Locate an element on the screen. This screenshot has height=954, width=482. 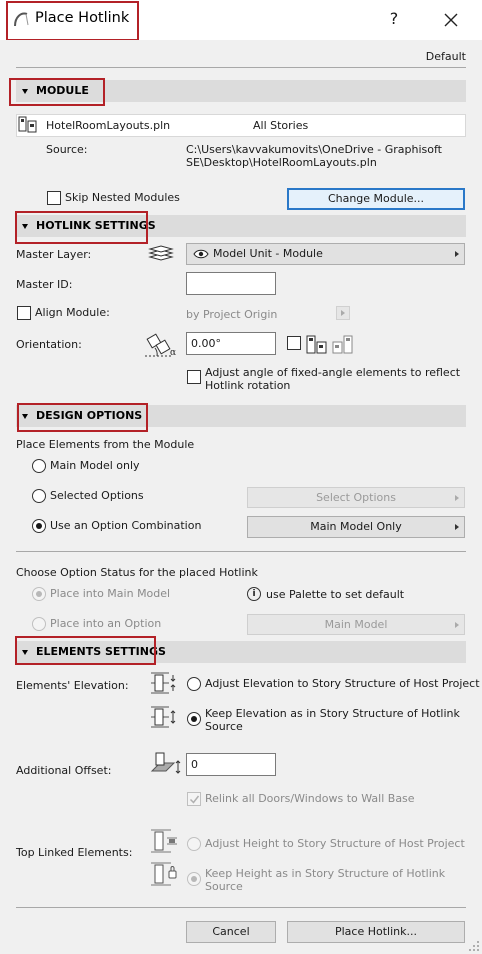
radio-option-combination is located at coordinates (39, 526).